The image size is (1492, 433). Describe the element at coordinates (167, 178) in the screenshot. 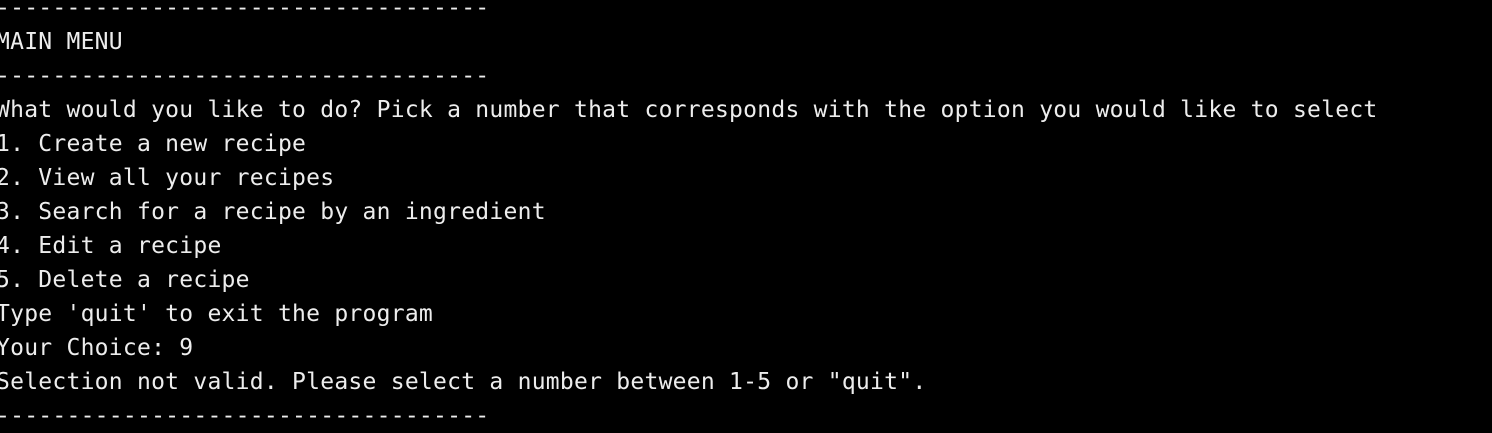

I see `menu-option-view: 2. View all your recipes` at that location.